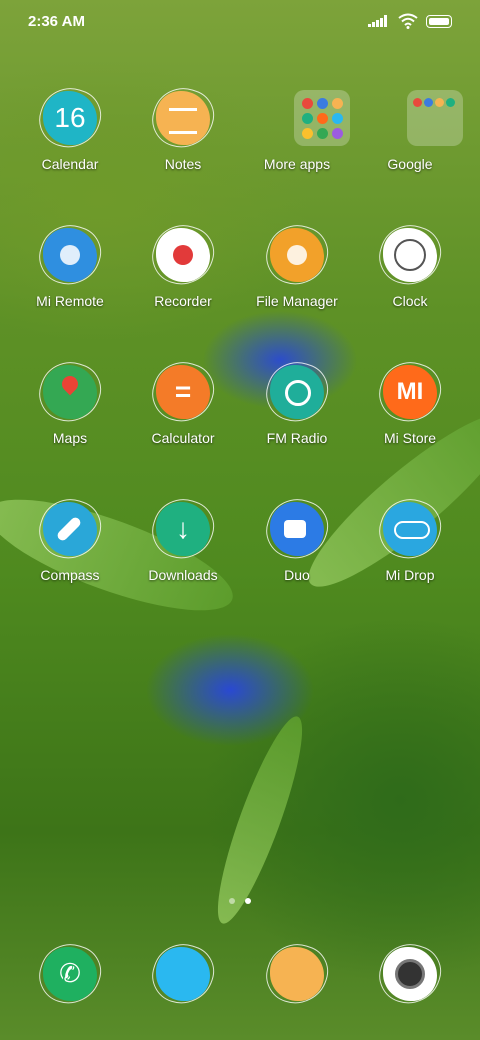 The image size is (480, 1040). I want to click on dock-phone-button: ✆, so click(70, 976).